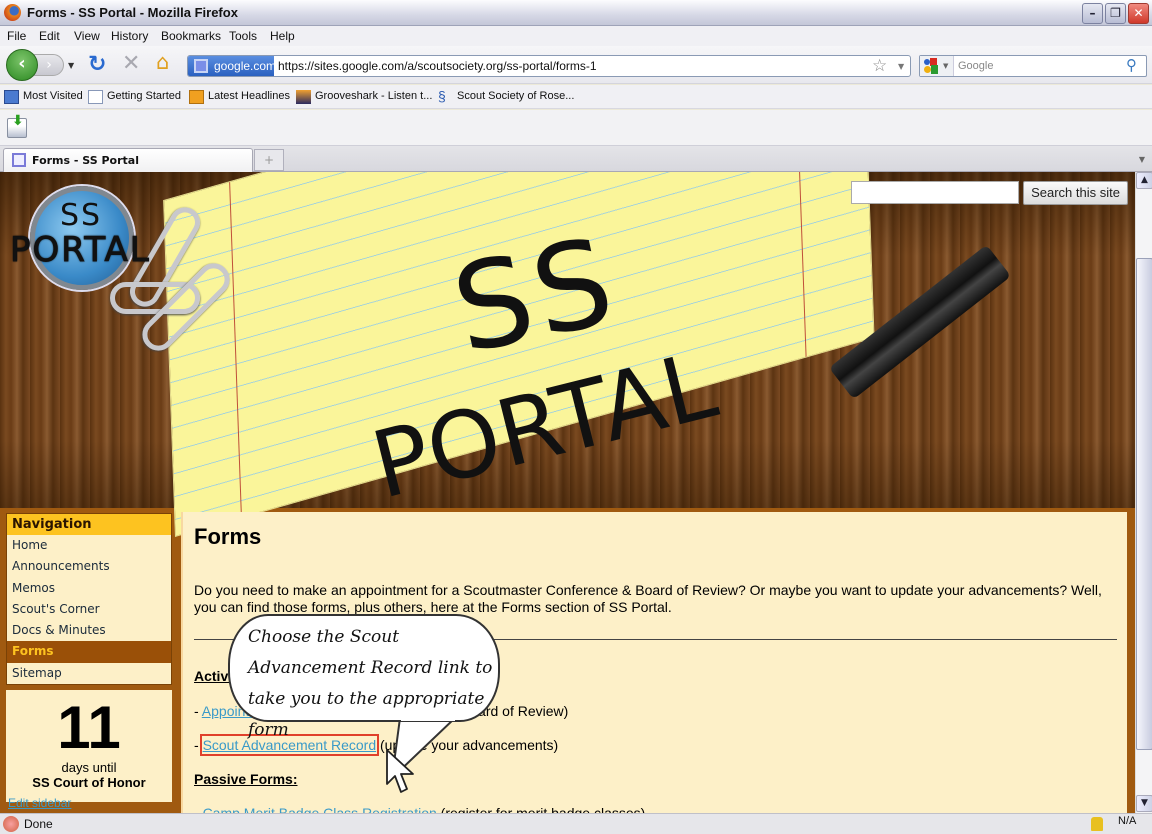 Image resolution: width=1152 pixels, height=834 pixels. Describe the element at coordinates (129, 36) in the screenshot. I see `menu-history: History` at that location.